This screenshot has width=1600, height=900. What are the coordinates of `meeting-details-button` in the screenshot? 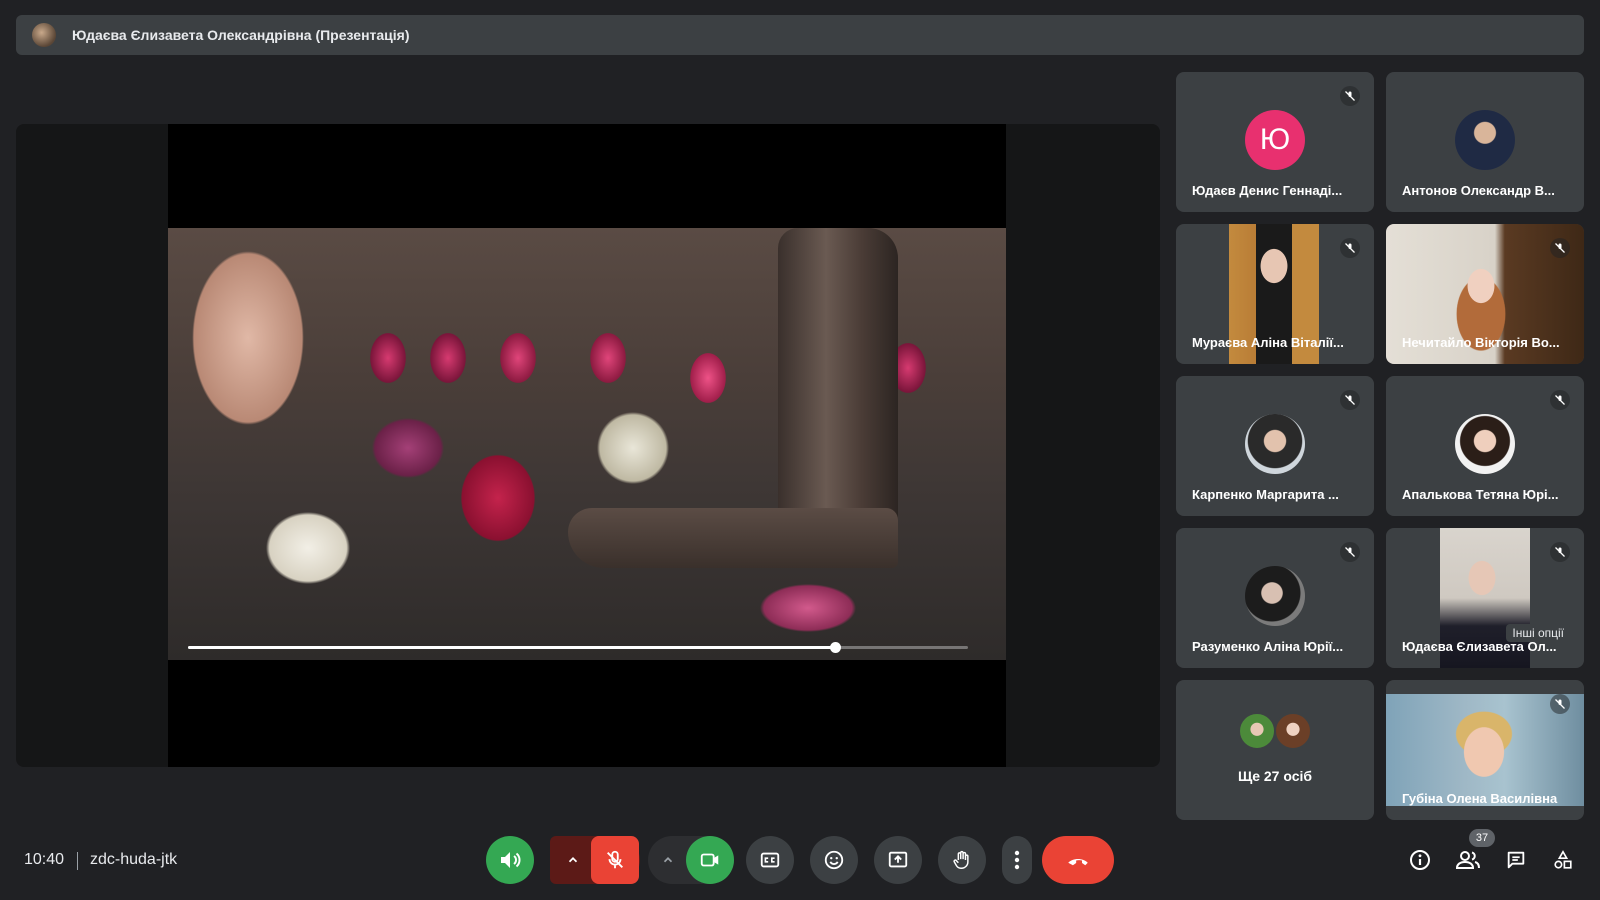 It's located at (1420, 860).